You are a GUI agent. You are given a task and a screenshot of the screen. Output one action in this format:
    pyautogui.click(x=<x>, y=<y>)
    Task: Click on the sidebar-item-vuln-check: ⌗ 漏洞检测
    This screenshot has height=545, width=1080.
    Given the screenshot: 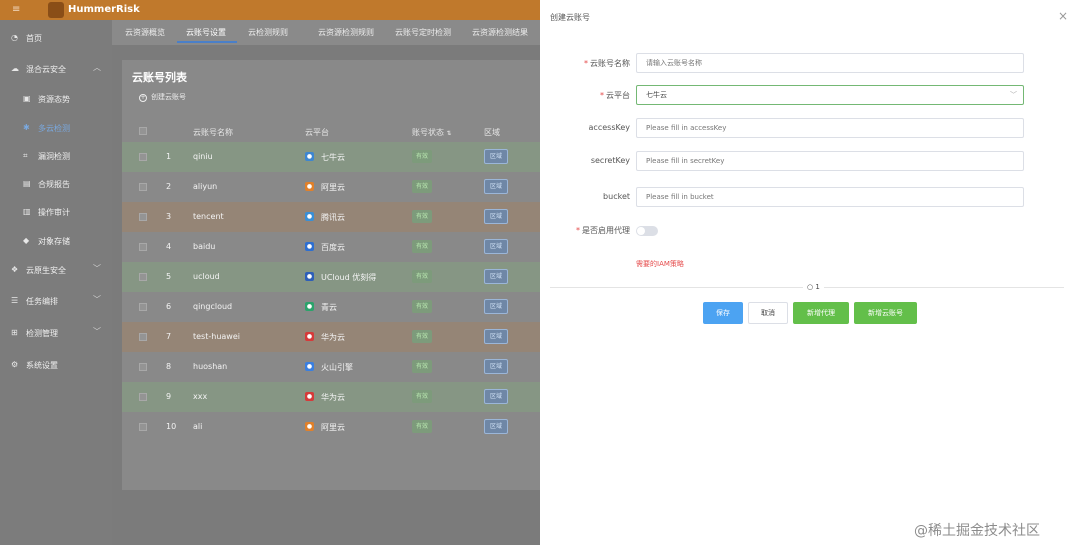 What is the action you would take?
    pyautogui.click(x=56, y=156)
    